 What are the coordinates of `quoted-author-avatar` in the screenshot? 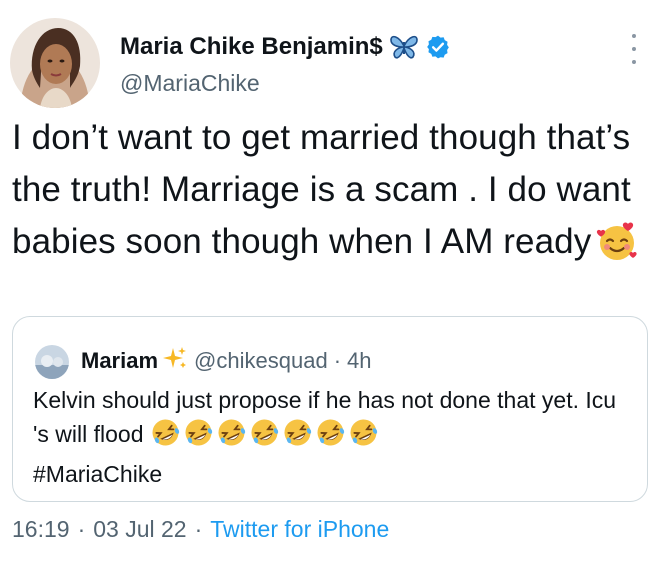 It's located at (52, 362).